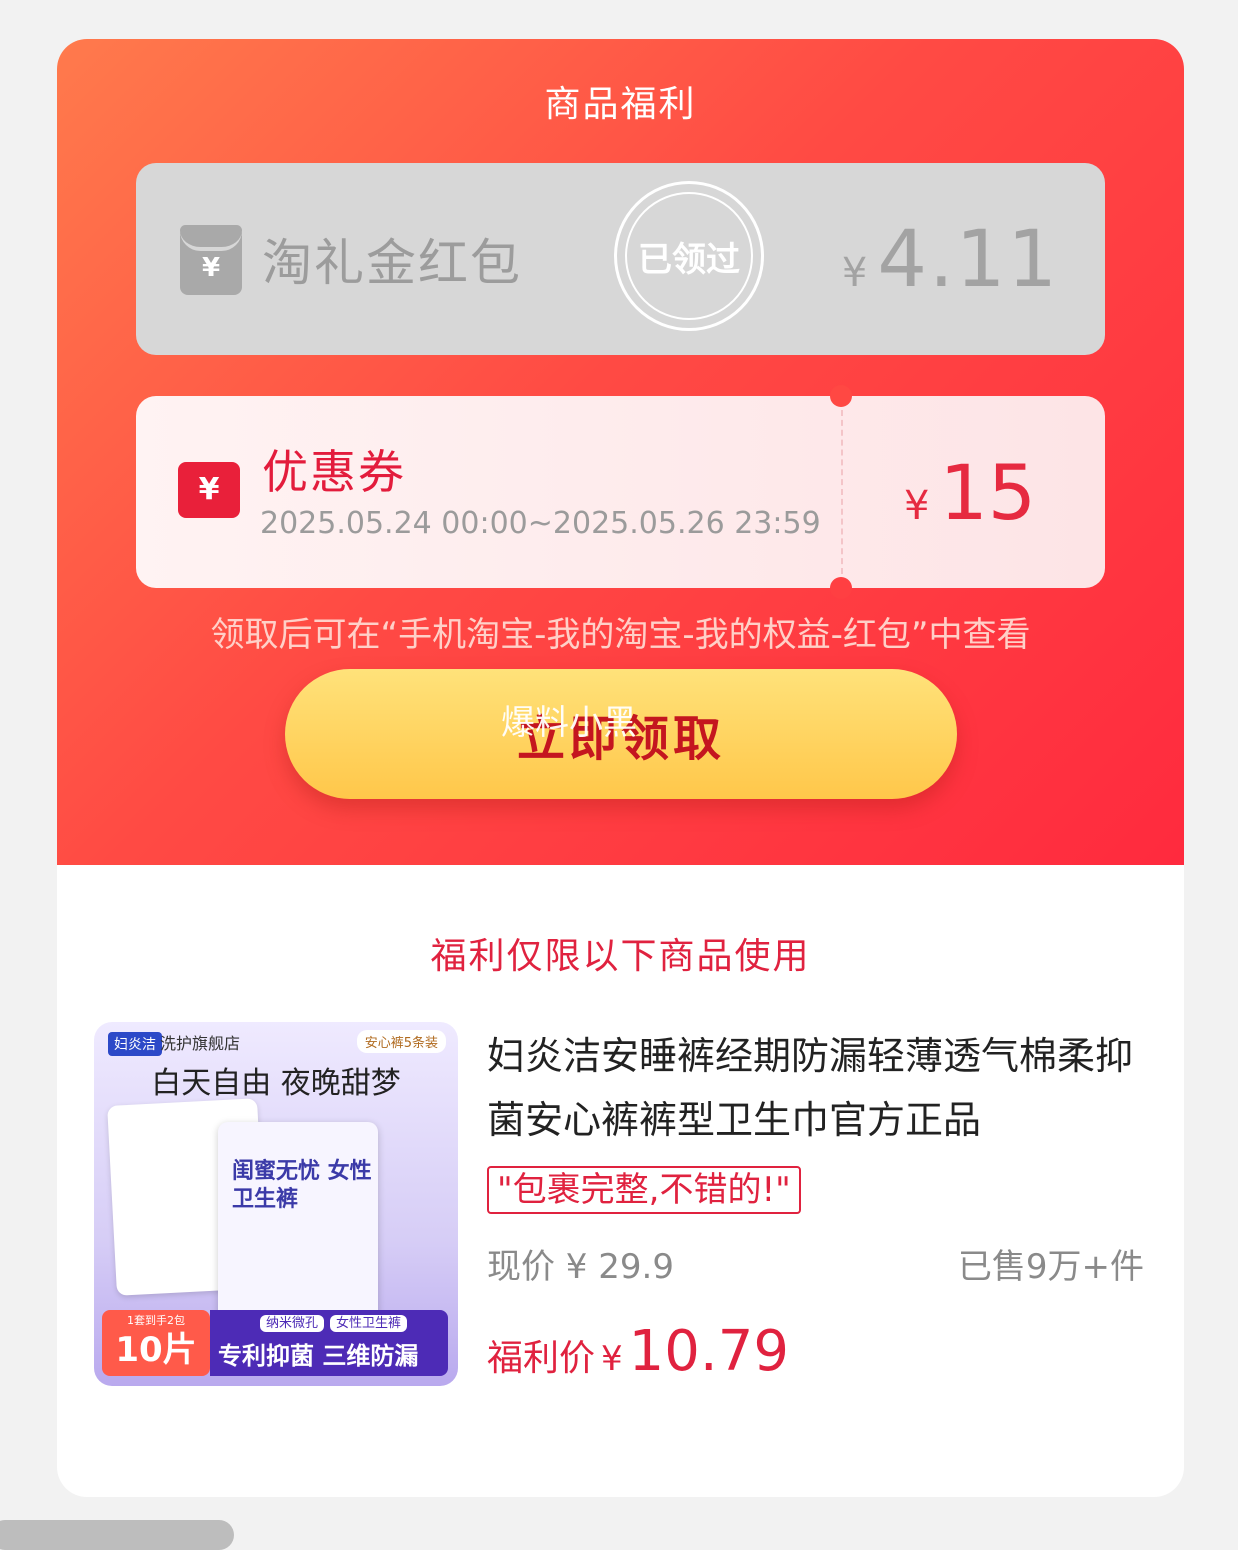  What do you see at coordinates (540, 523) in the screenshot?
I see `coupon-validity: 2025.05.24 00:00~2025.05.26 23:59` at bounding box center [540, 523].